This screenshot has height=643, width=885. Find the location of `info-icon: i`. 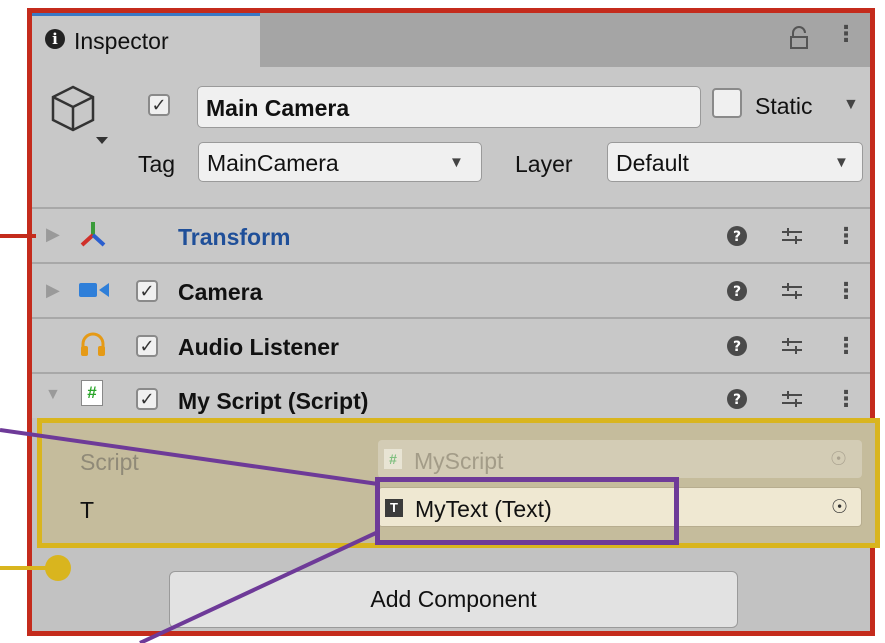

info-icon: i is located at coordinates (55, 39).